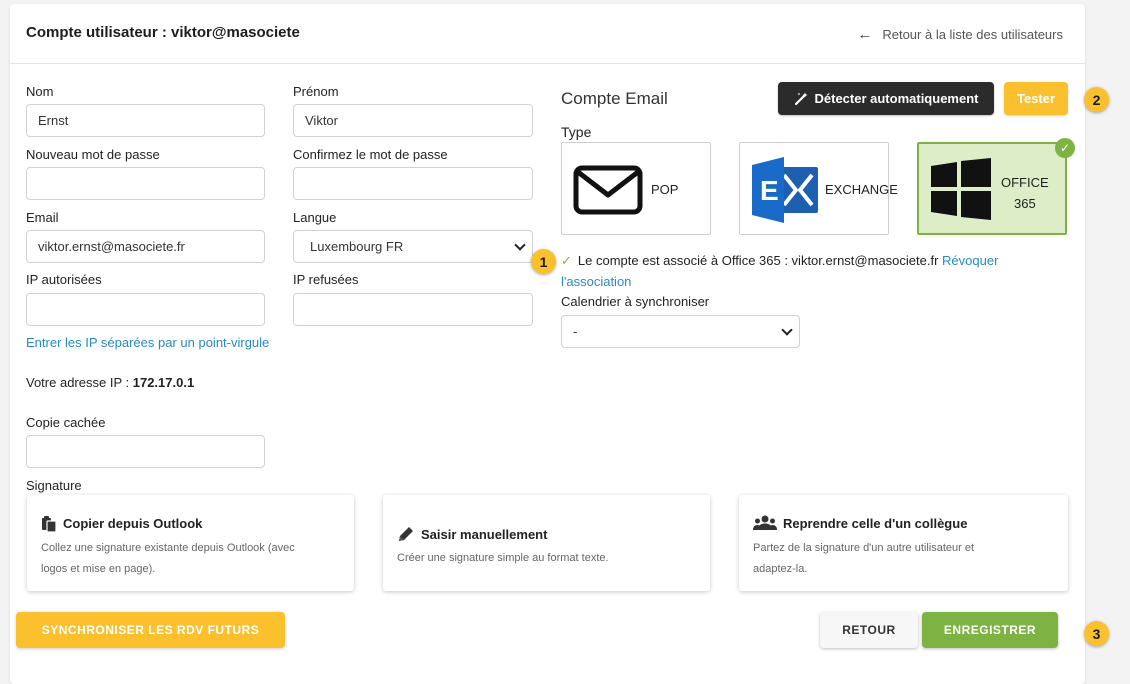 Image resolution: width=1130 pixels, height=684 pixels. I want to click on calendar-label: Calendrier à synchroniser, so click(635, 301).